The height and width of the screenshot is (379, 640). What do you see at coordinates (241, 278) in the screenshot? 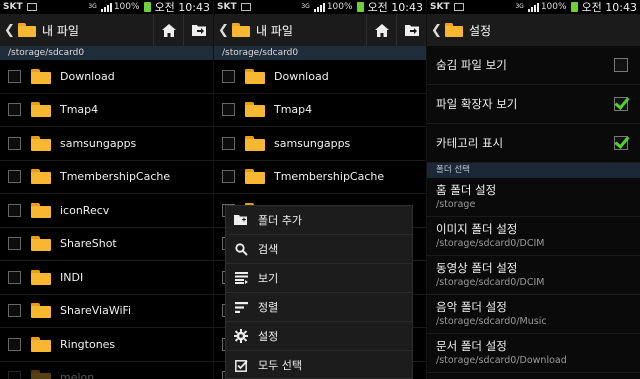
I see `view-list-icon` at bounding box center [241, 278].